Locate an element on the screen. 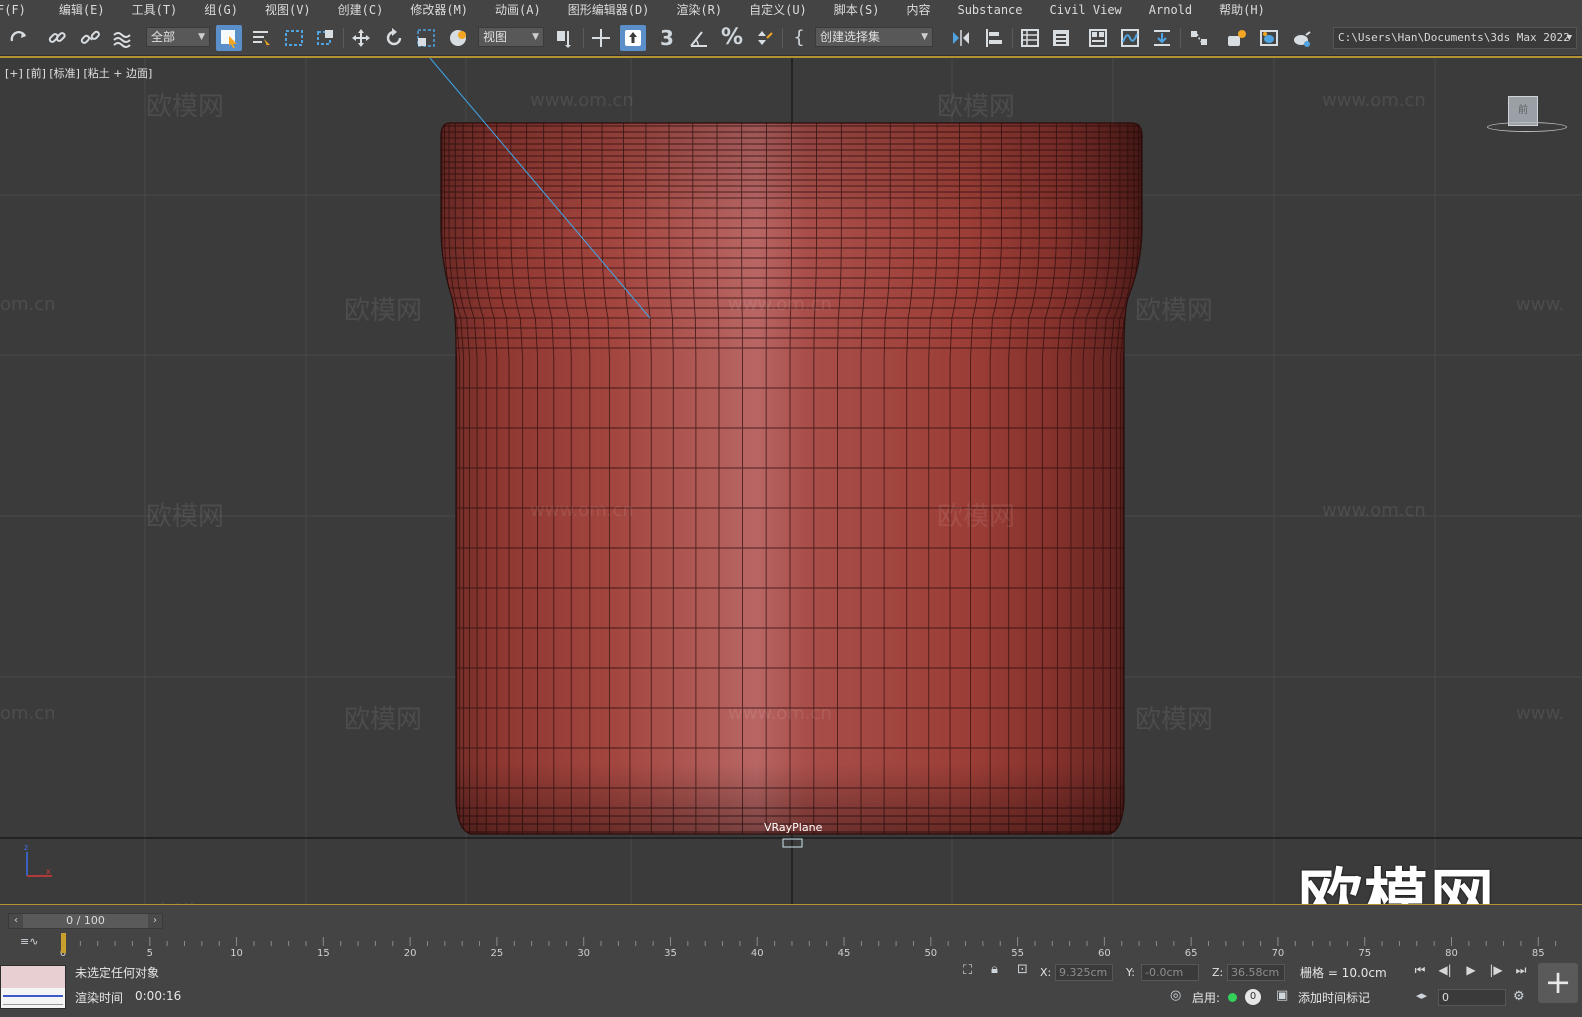 The image size is (1582, 1017). enable-count-badge: 0 is located at coordinates (1253, 997).